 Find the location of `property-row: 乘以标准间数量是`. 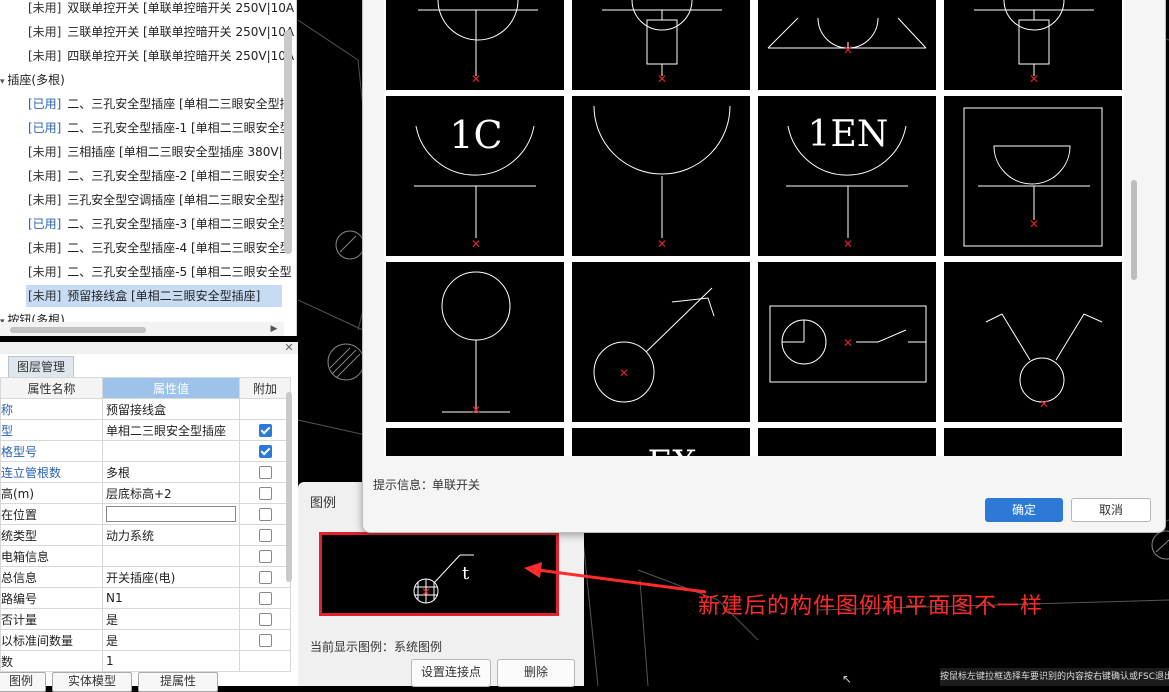

property-row: 乘以标准间数量是 is located at coordinates (145, 640).